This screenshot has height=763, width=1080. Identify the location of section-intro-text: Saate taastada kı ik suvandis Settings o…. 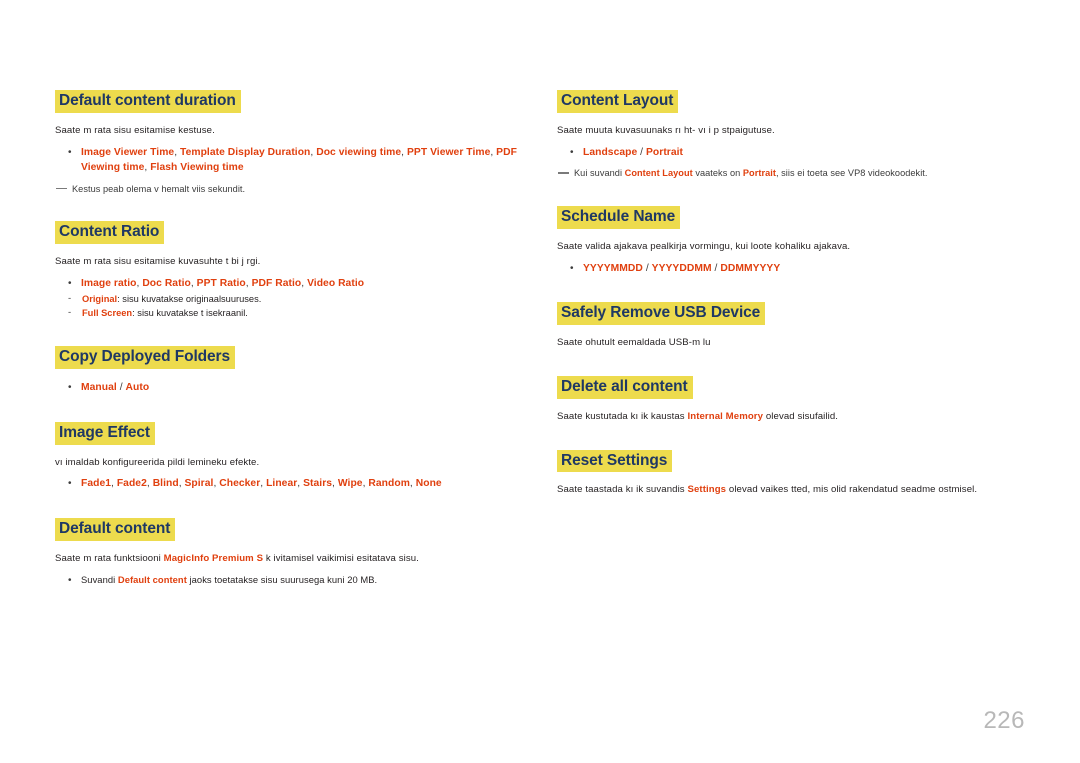
(798, 490).